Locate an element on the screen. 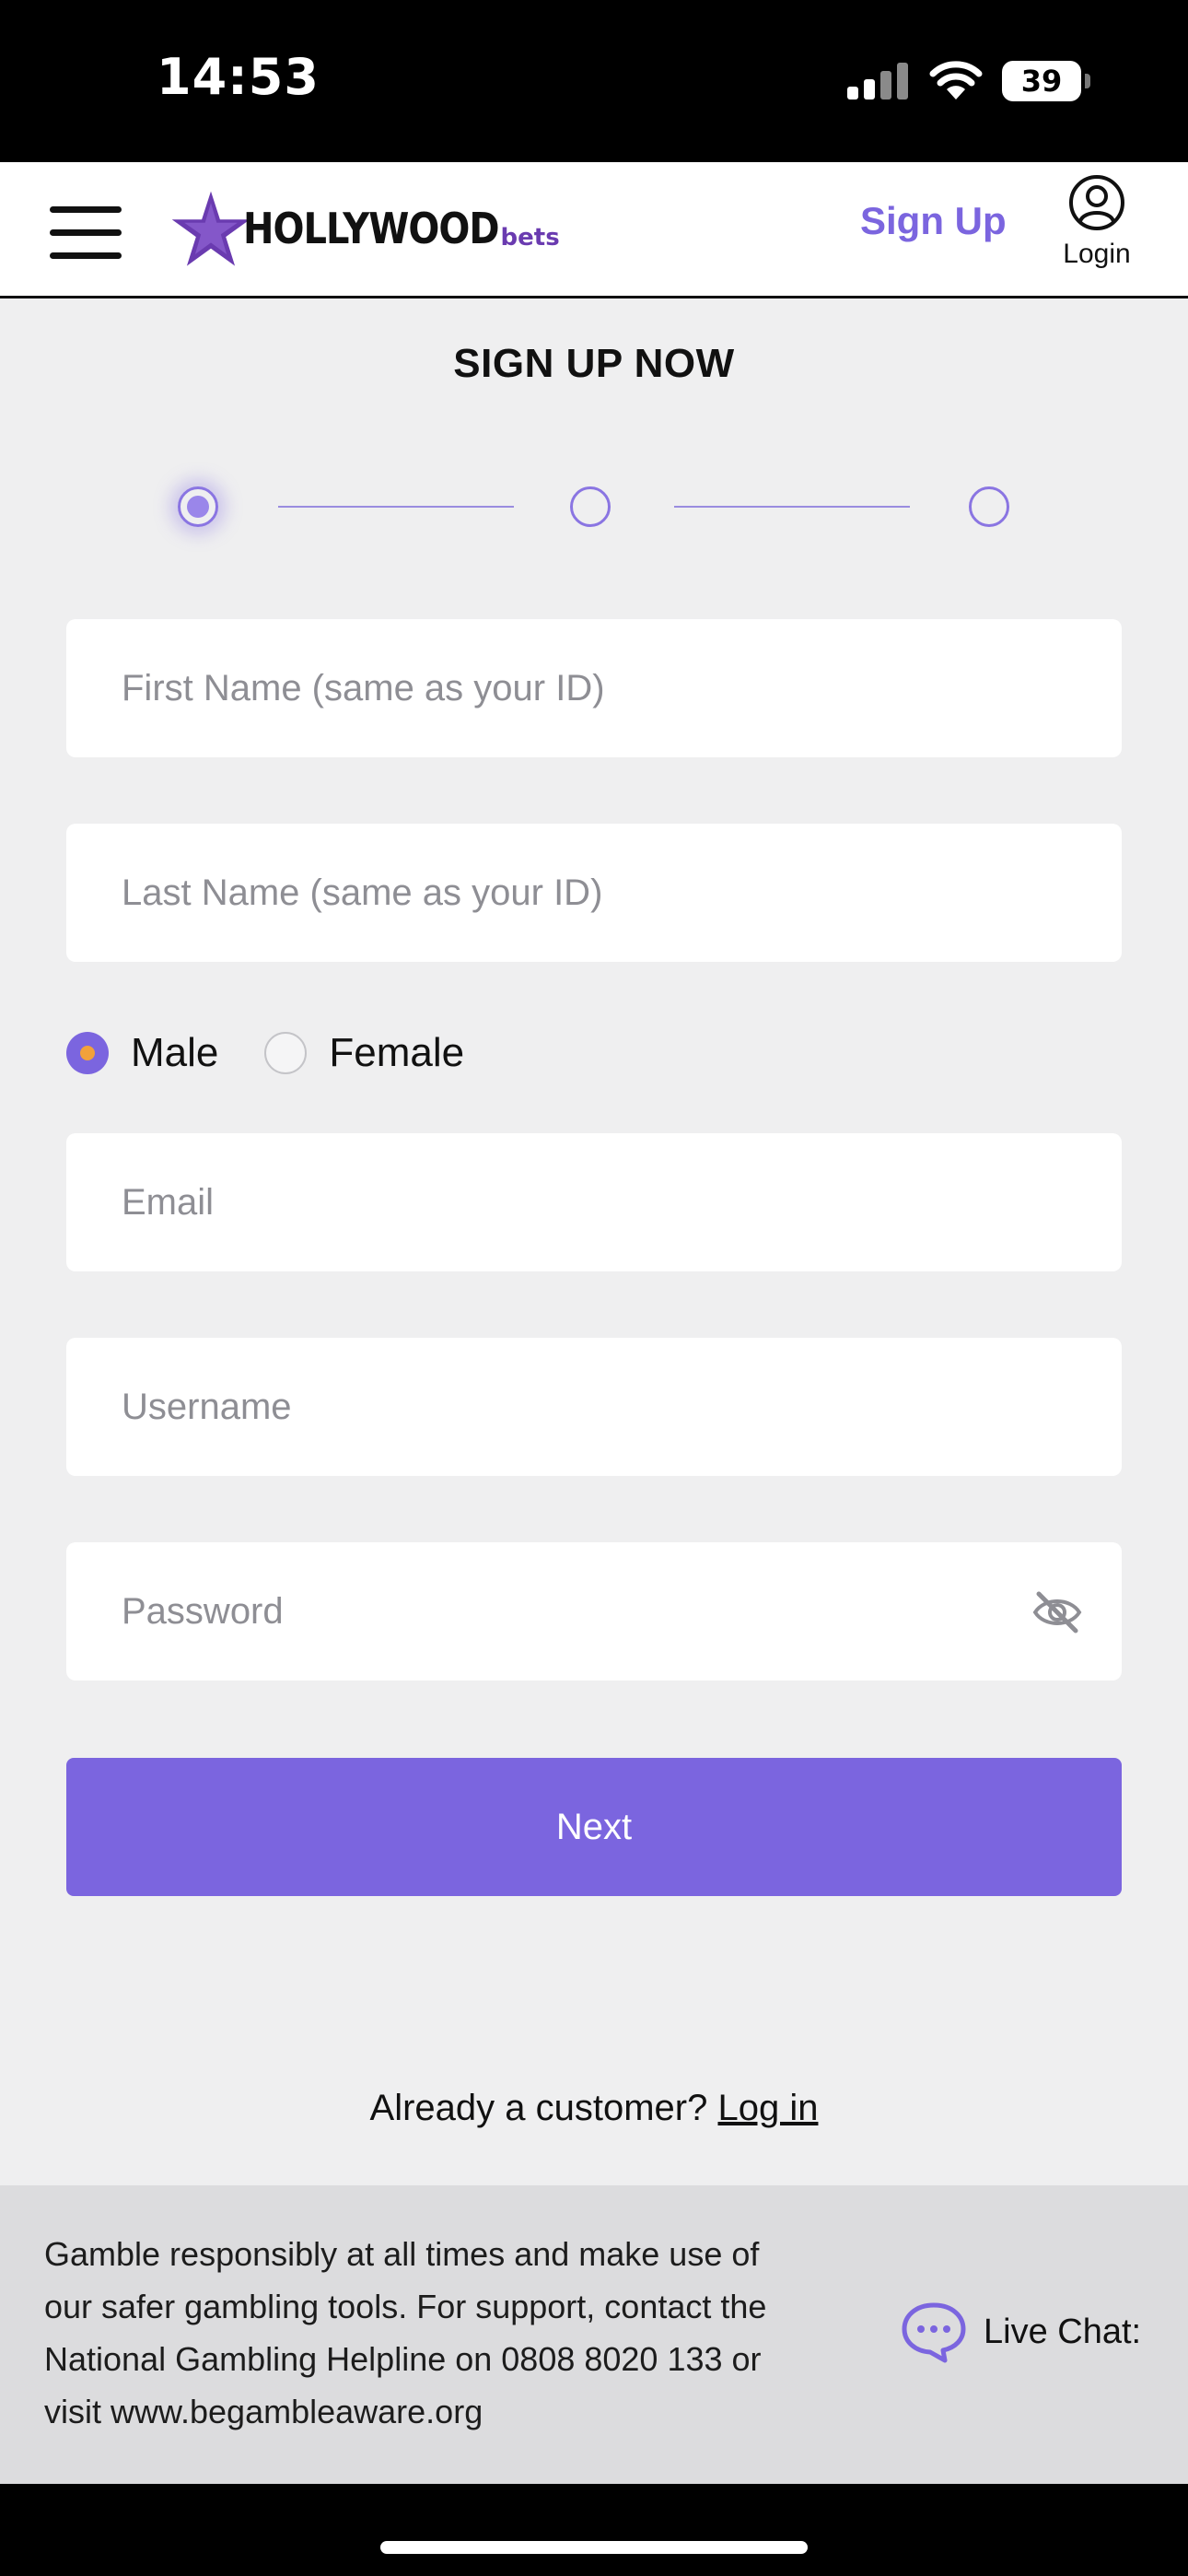 The width and height of the screenshot is (1188, 2576). battery-level: 39 is located at coordinates (1041, 81).